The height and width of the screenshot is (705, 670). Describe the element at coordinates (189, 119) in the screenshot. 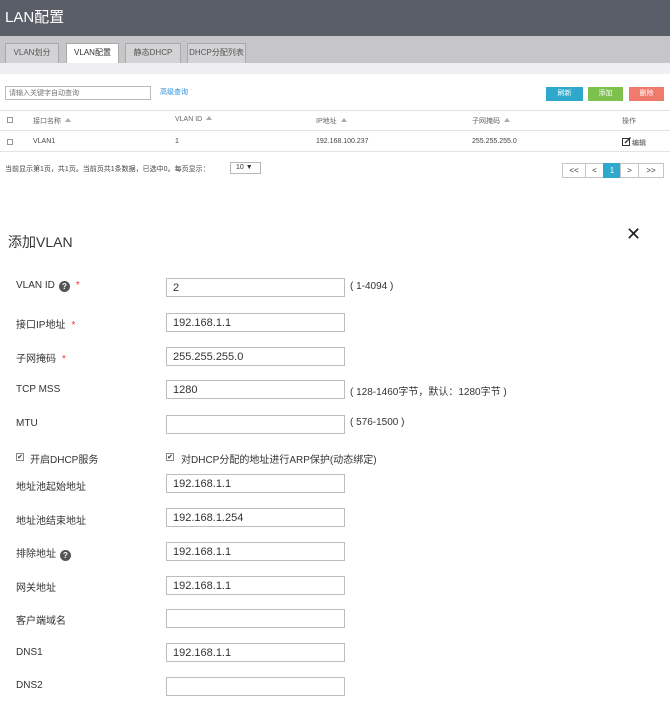

I see `column-header-label: VLAN ID` at that location.